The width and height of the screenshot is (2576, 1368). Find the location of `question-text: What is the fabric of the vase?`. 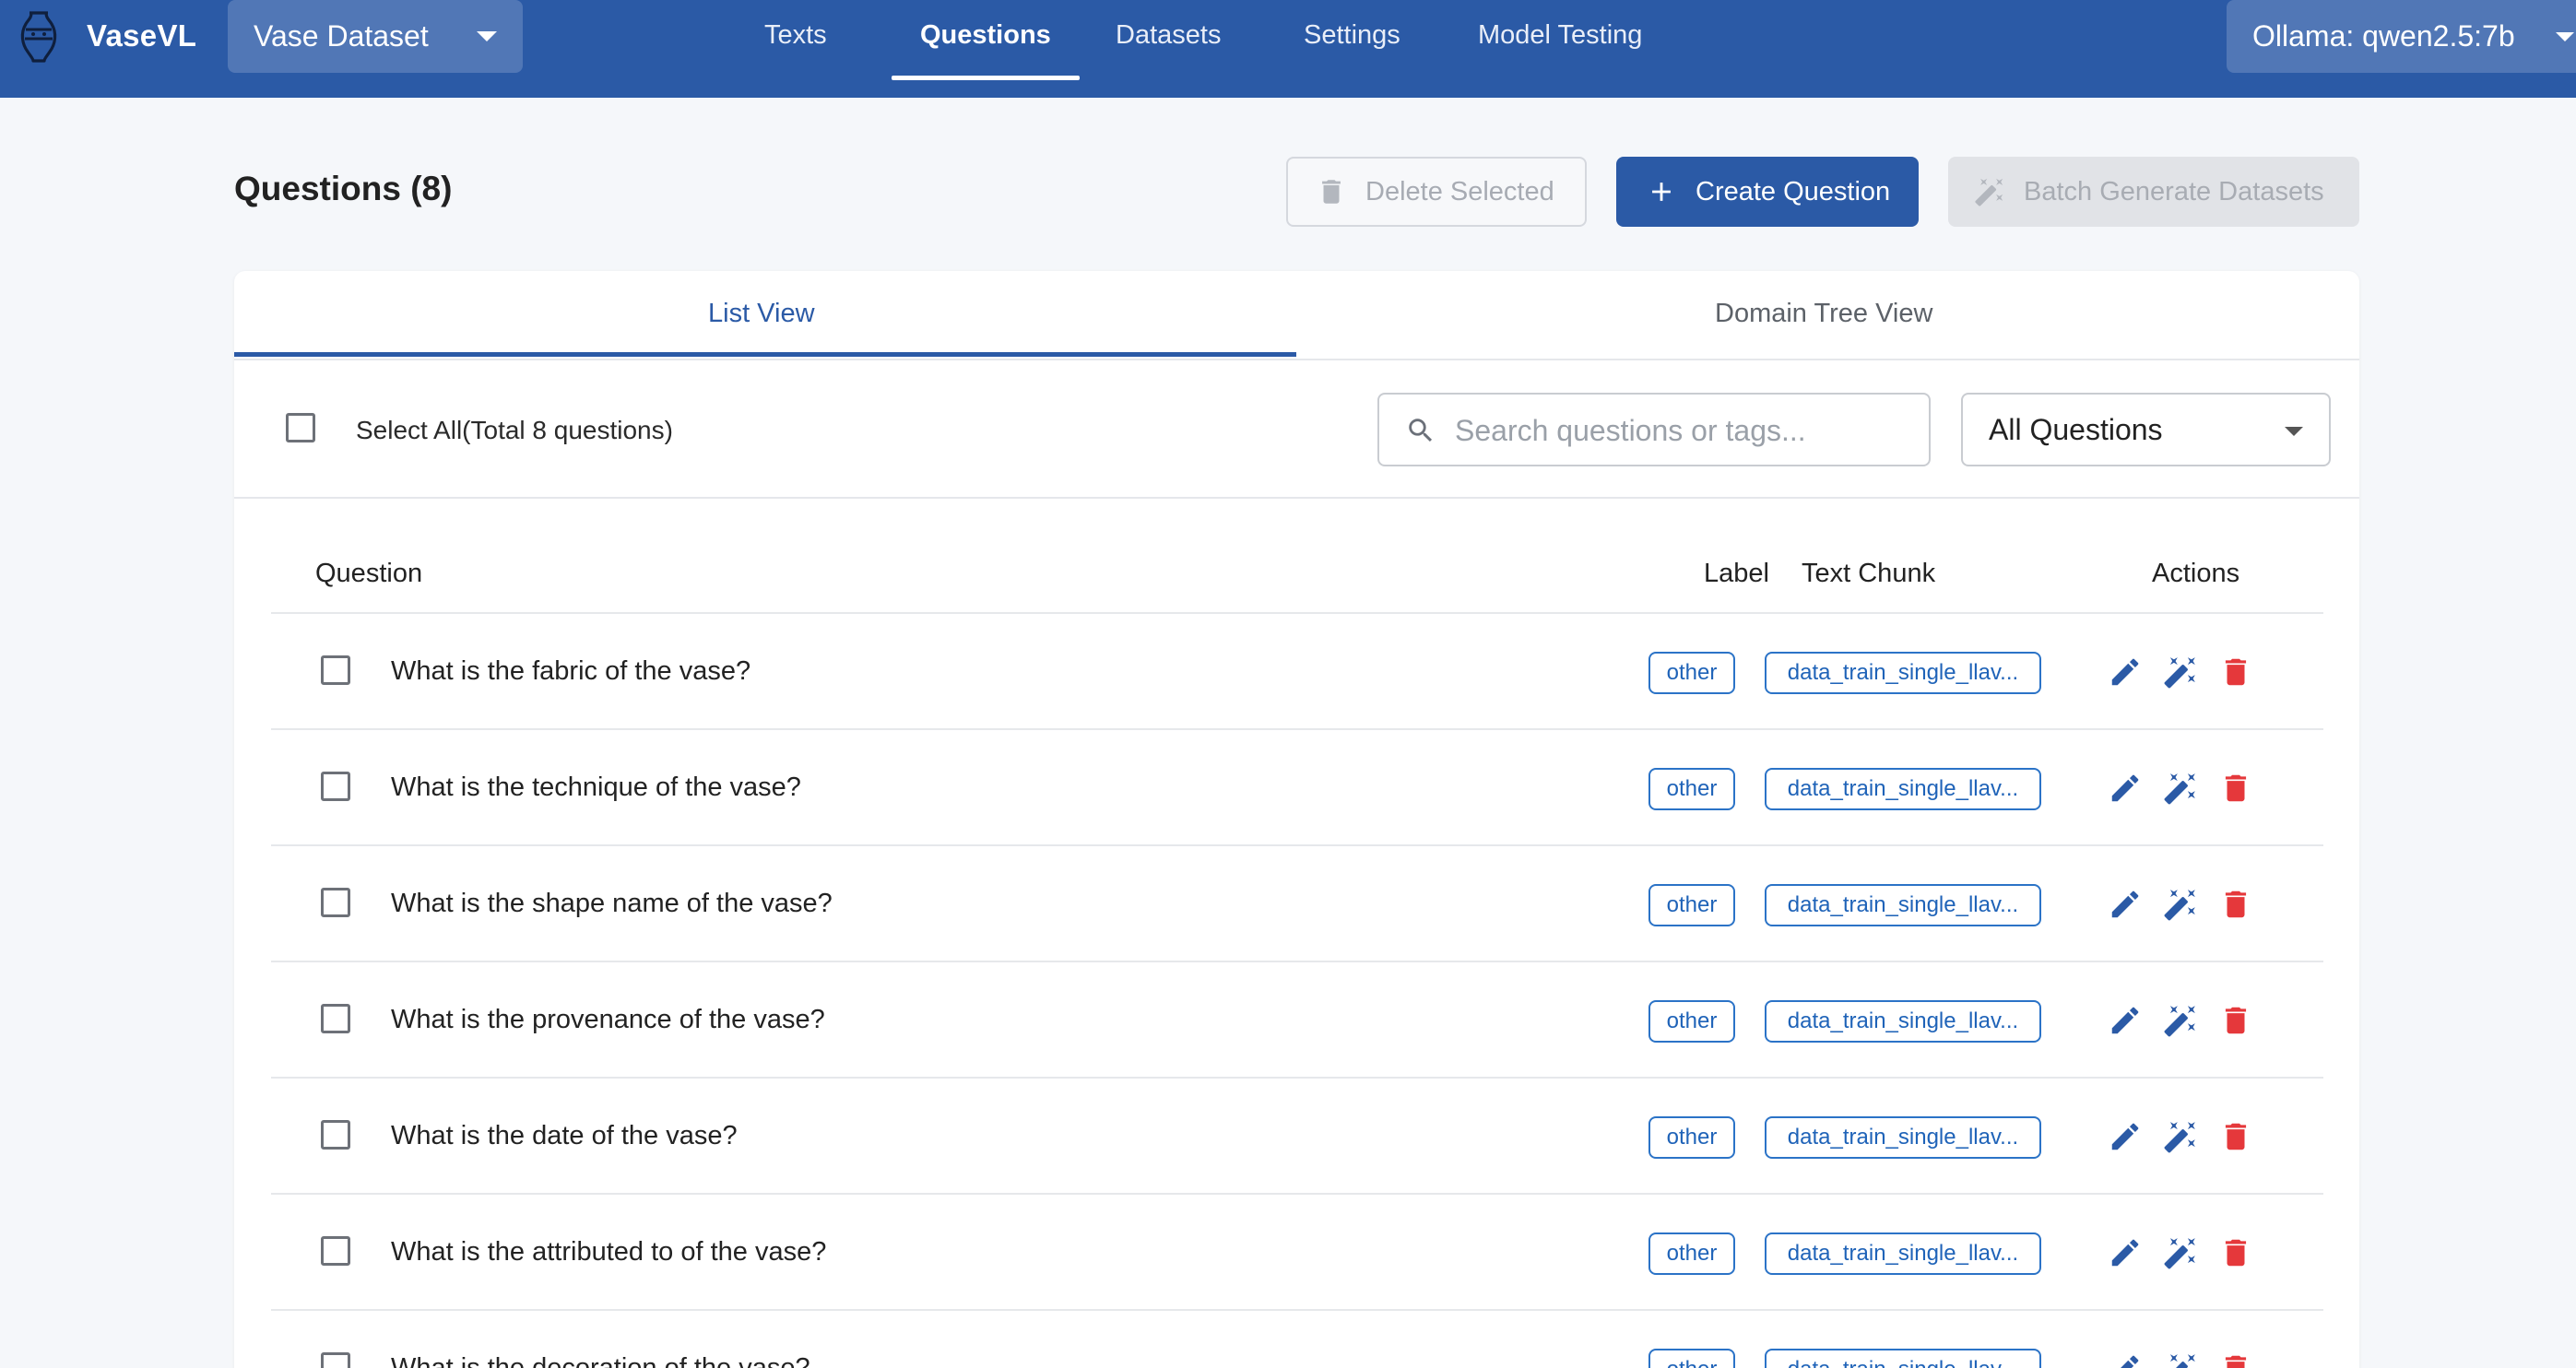

question-text: What is the fabric of the vase? is located at coordinates (570, 671).